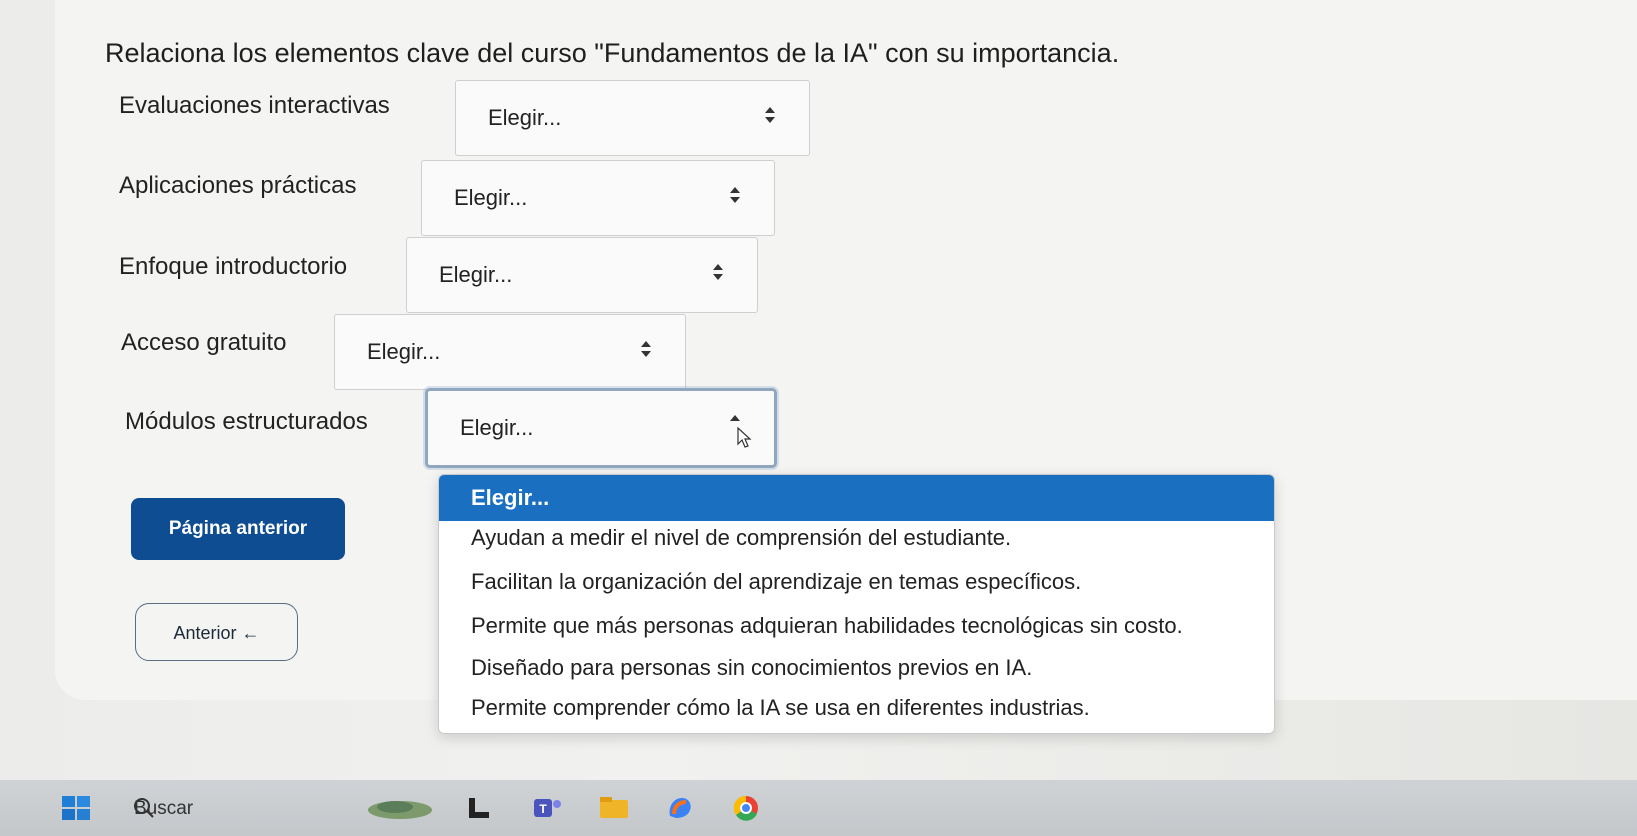 Image resolution: width=1637 pixels, height=836 pixels. I want to click on svg-text: T, so click(543, 809).